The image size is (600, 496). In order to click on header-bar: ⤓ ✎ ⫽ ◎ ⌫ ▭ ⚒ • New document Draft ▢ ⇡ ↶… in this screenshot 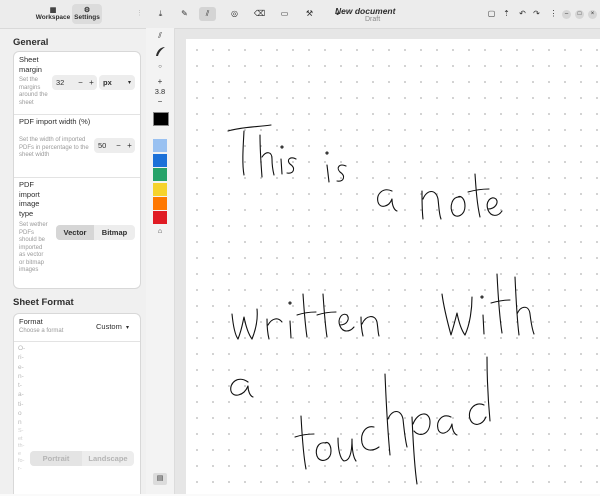, I will do `click(373, 14)`.